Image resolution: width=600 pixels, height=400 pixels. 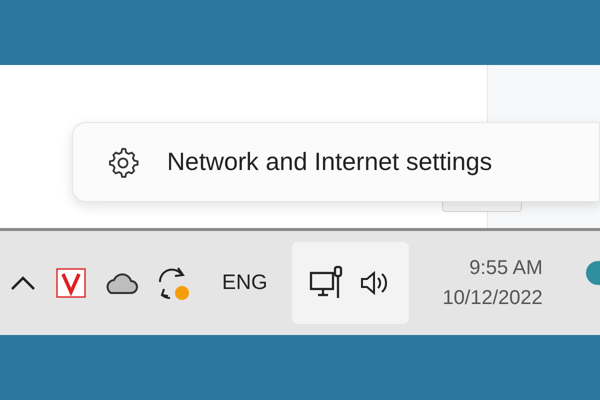 I want to click on time-text: 9:55 AM, so click(x=506, y=268).